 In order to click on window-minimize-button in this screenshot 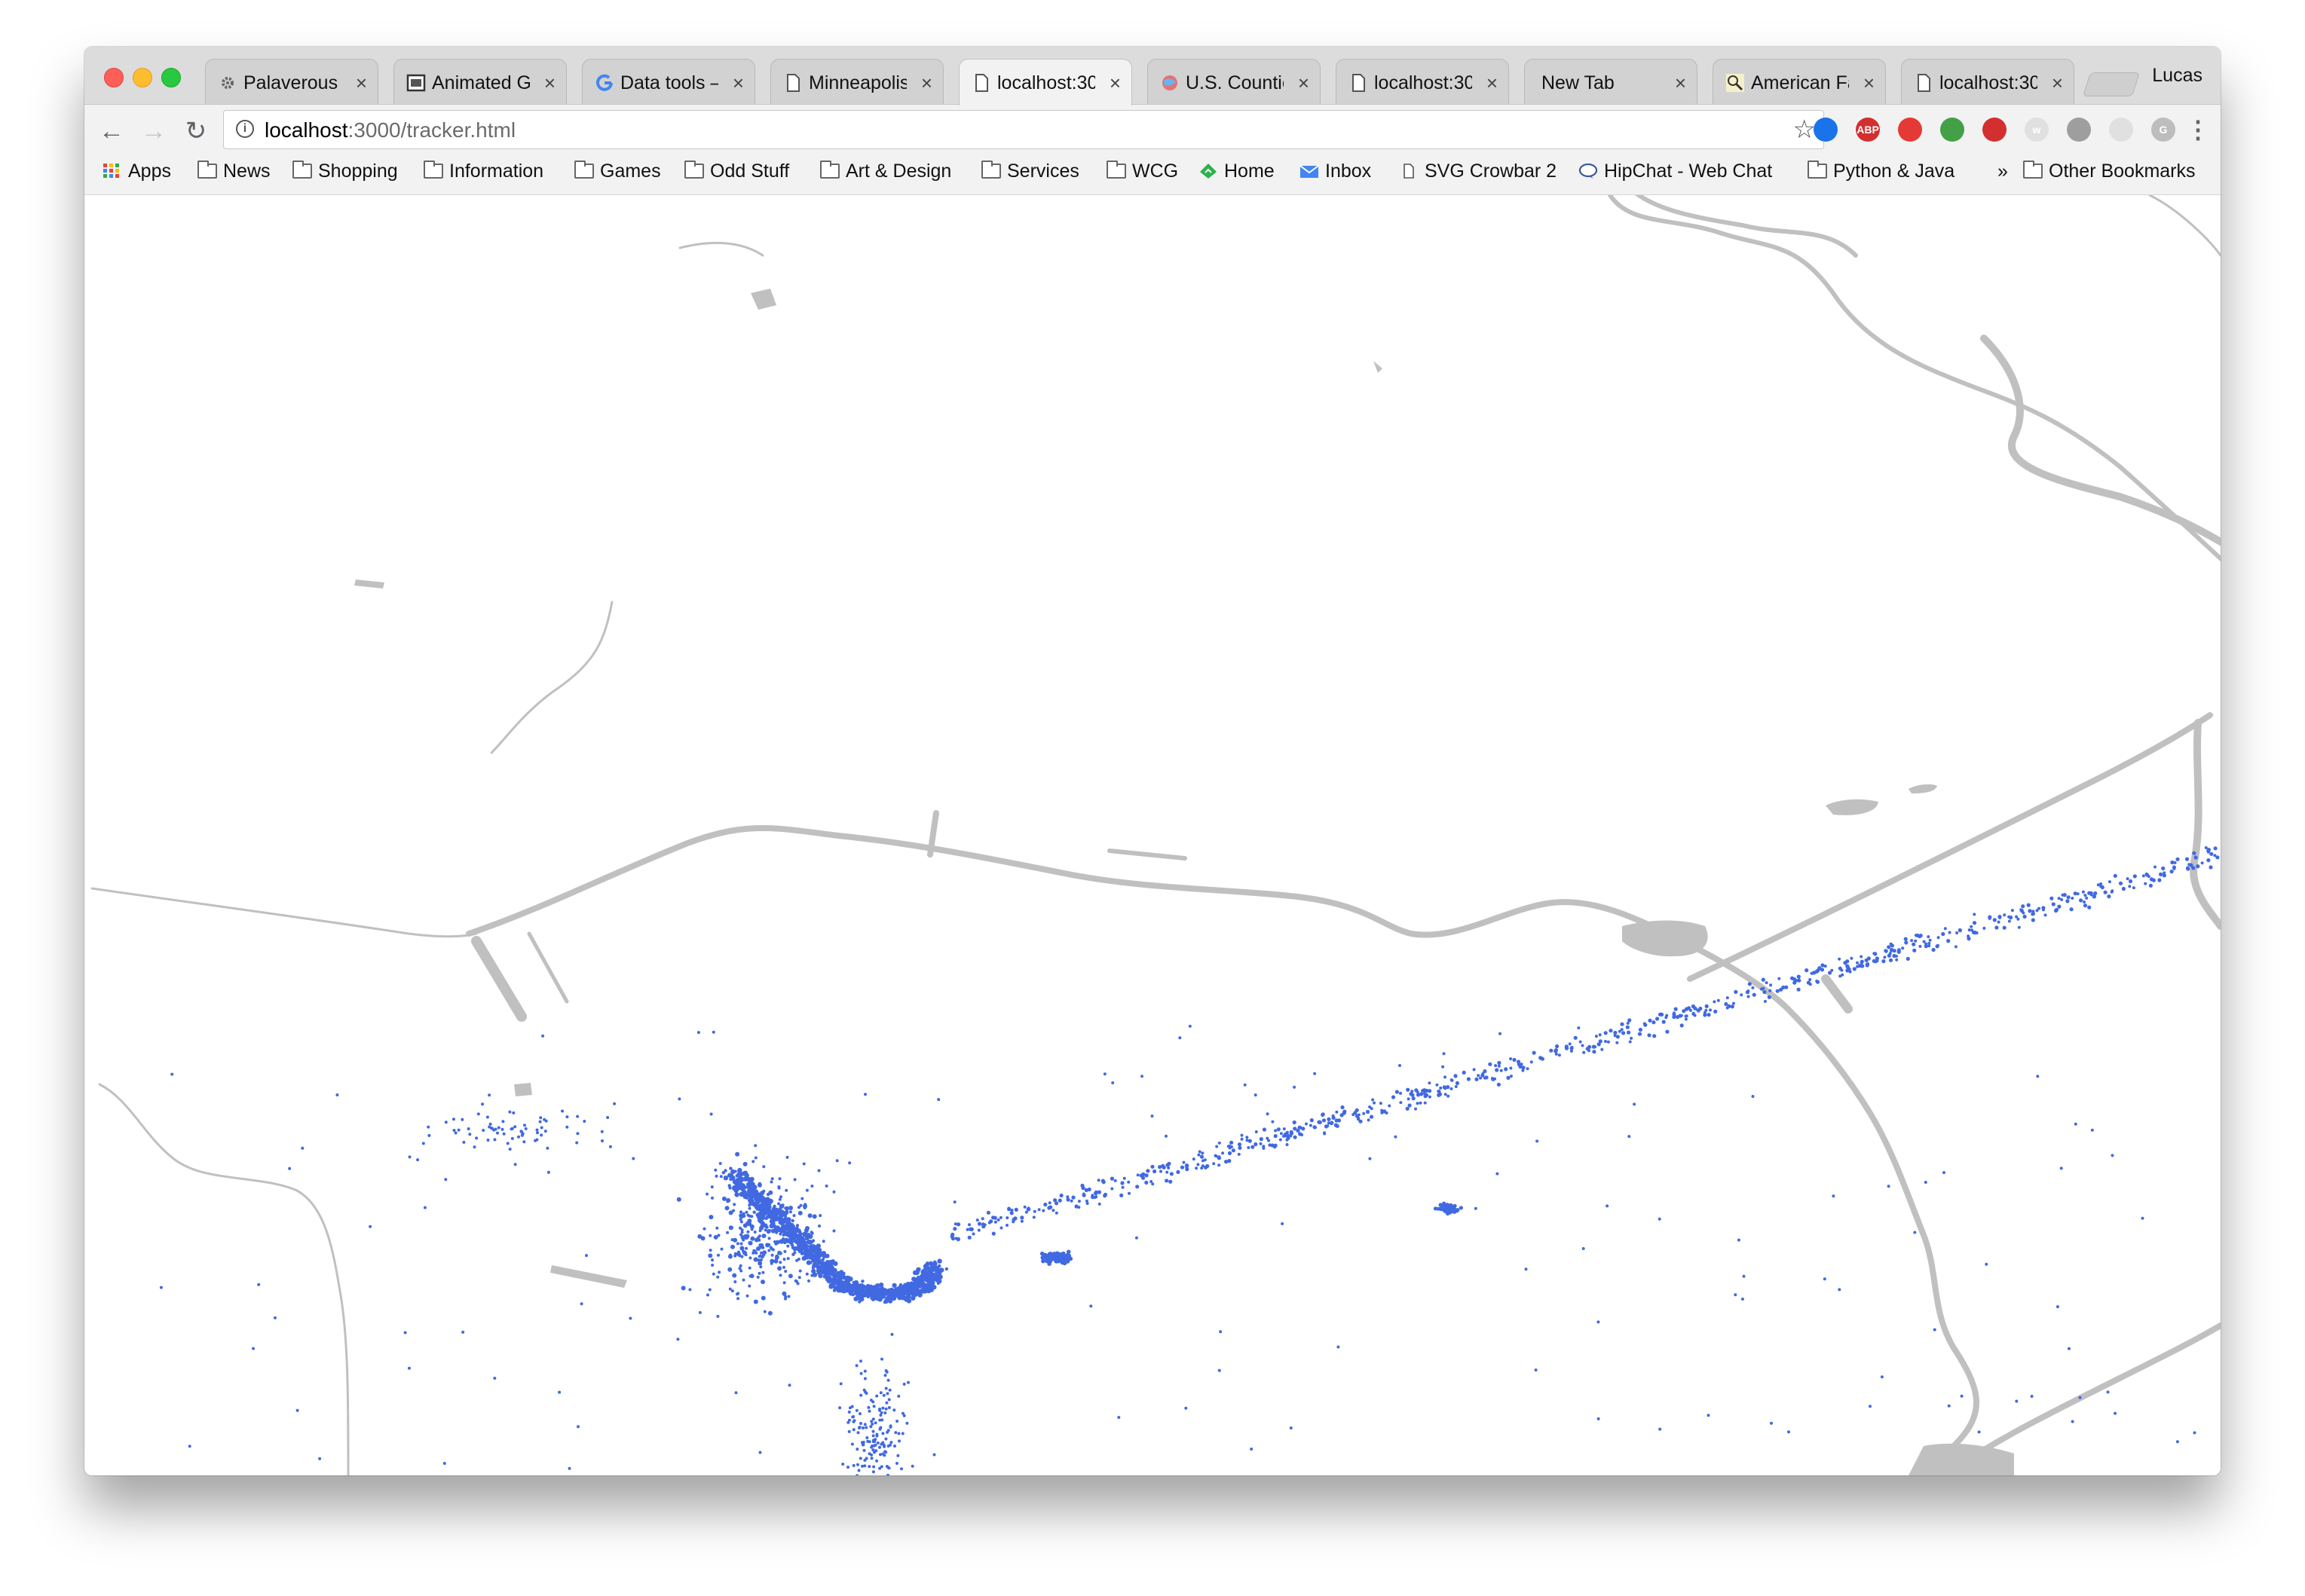, I will do `click(142, 77)`.